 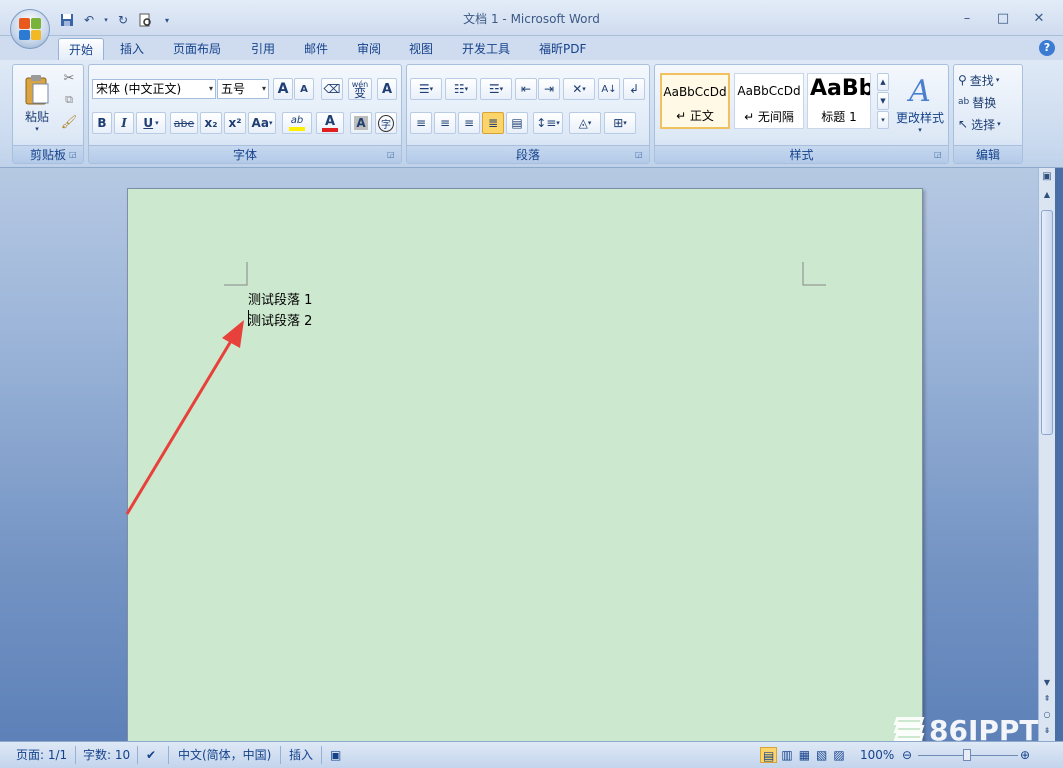 I want to click on char-border-button: A, so click(x=387, y=89).